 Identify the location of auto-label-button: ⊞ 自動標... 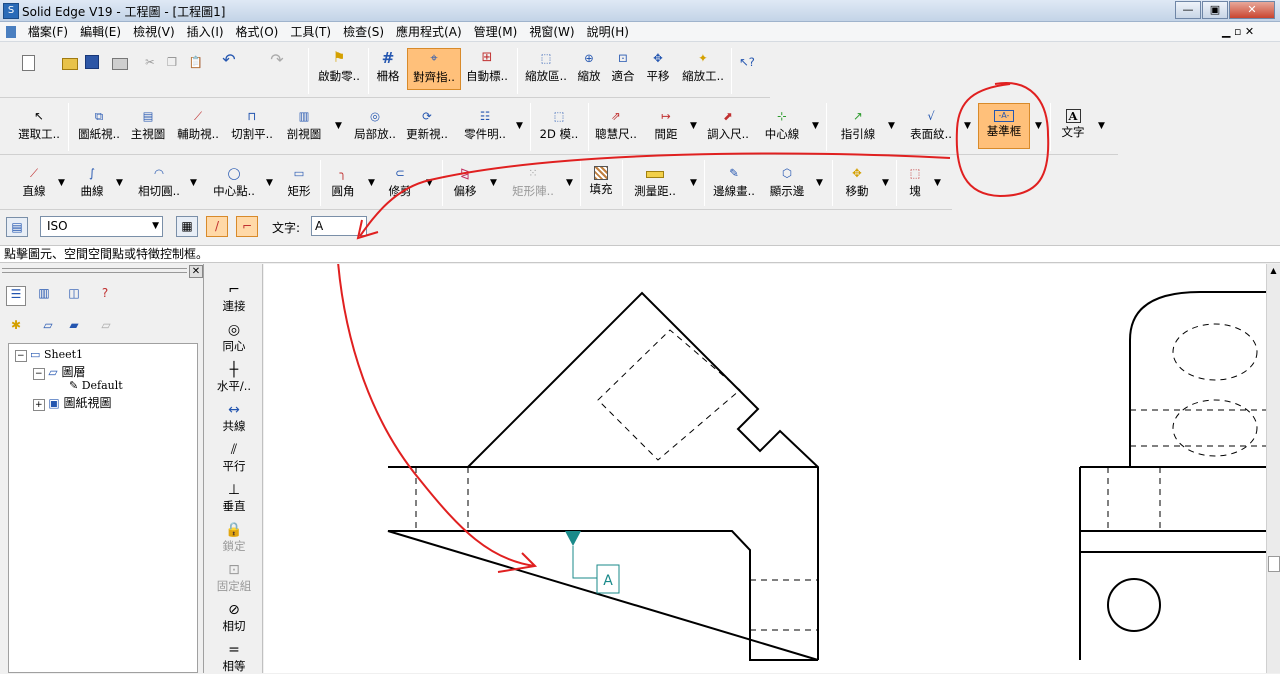
(487, 67).